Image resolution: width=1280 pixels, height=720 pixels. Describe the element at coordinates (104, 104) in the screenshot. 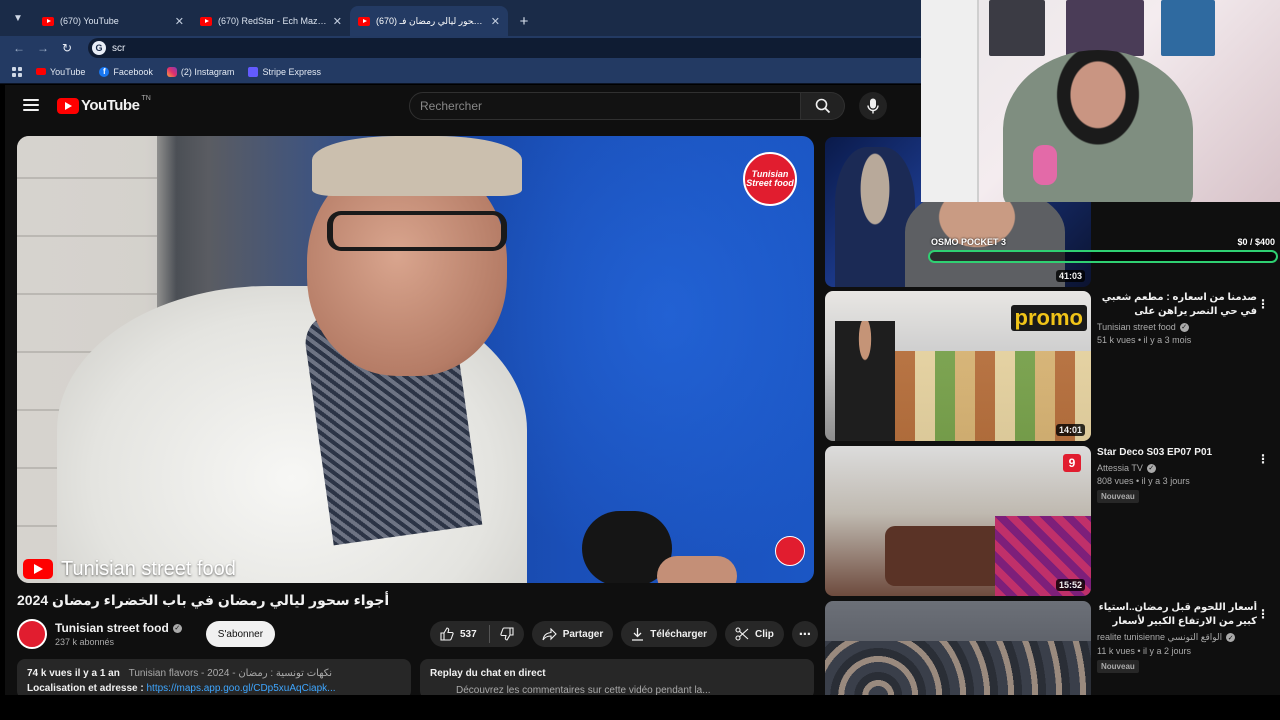

I see `youtube-logo: YouTube TN` at that location.